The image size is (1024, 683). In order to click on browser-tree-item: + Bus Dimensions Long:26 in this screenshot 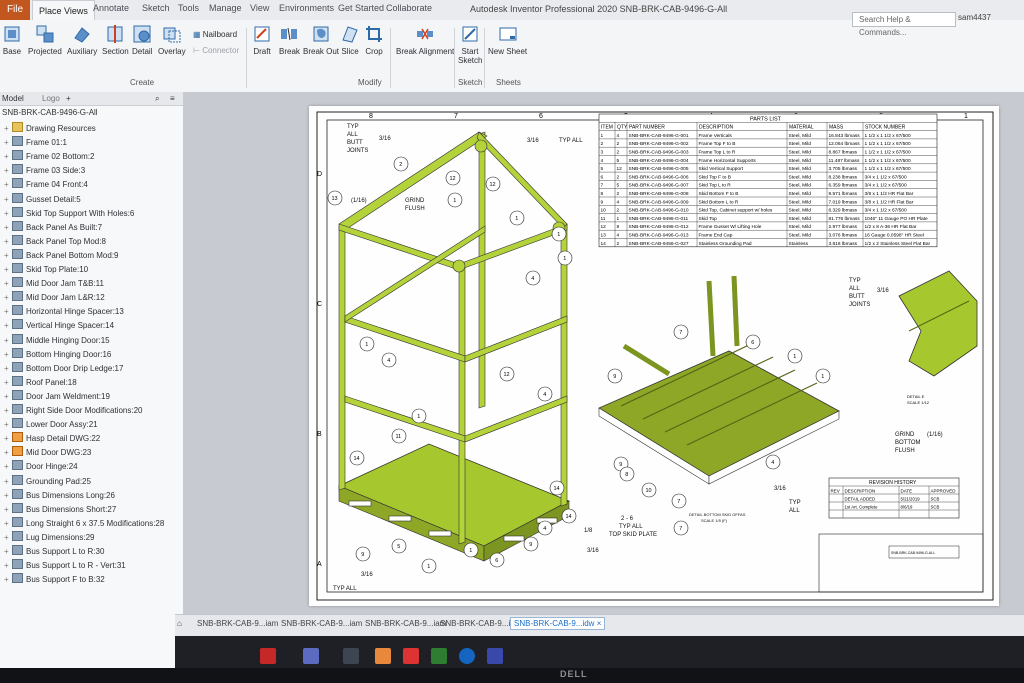, I will do `click(59, 495)`.